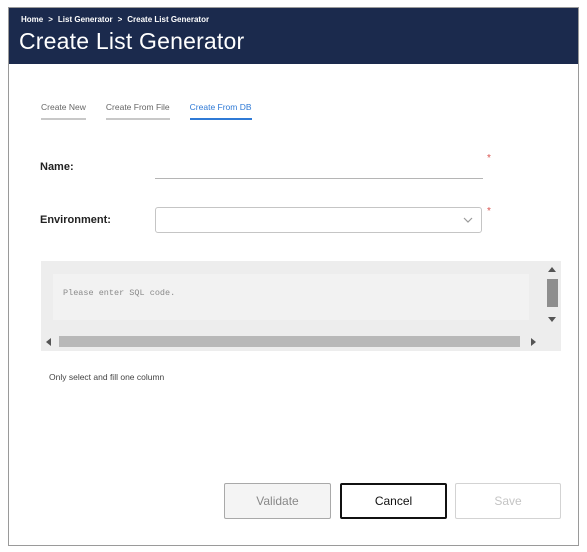 The width and height of the screenshot is (587, 552). What do you see at coordinates (393, 501) in the screenshot?
I see `cancel-button: Cancel` at bounding box center [393, 501].